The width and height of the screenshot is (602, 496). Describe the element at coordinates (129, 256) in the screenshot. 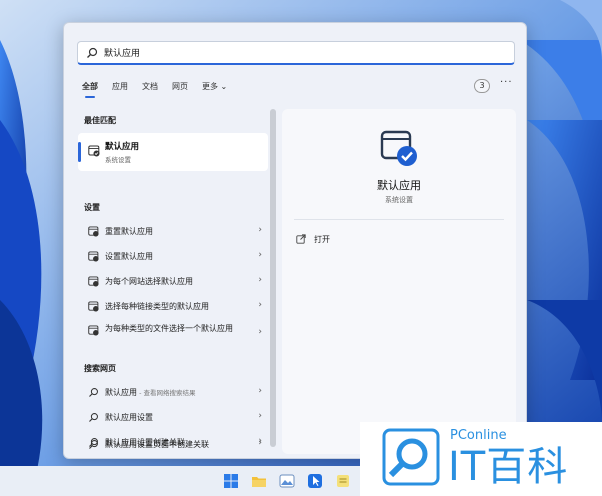

I see `settings-result-label: 设置默认应用` at that location.